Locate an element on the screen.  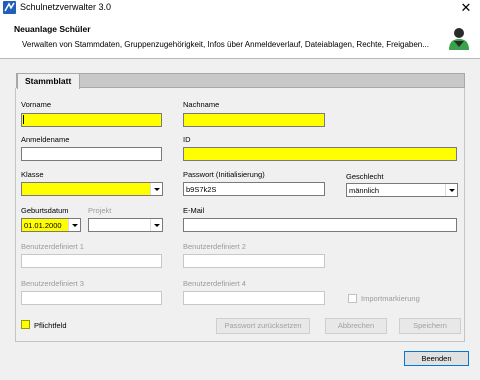
geburtsdatum-picker: 01.01.2000 is located at coordinates (51, 225).